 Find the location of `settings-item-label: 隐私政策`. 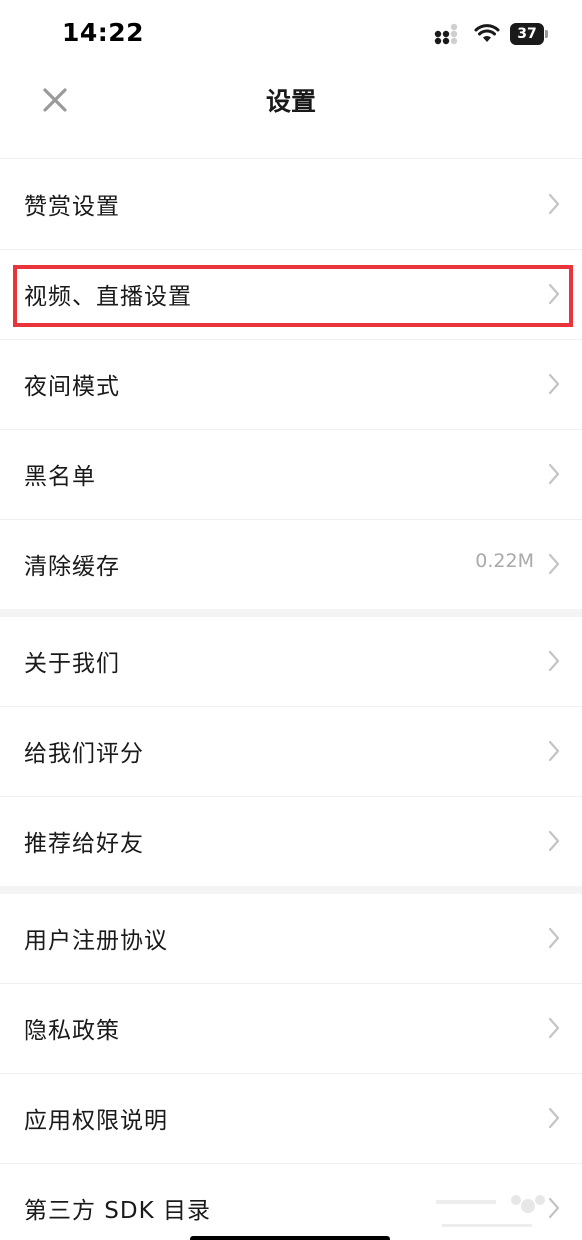

settings-item-label: 隐私政策 is located at coordinates (72, 1031).